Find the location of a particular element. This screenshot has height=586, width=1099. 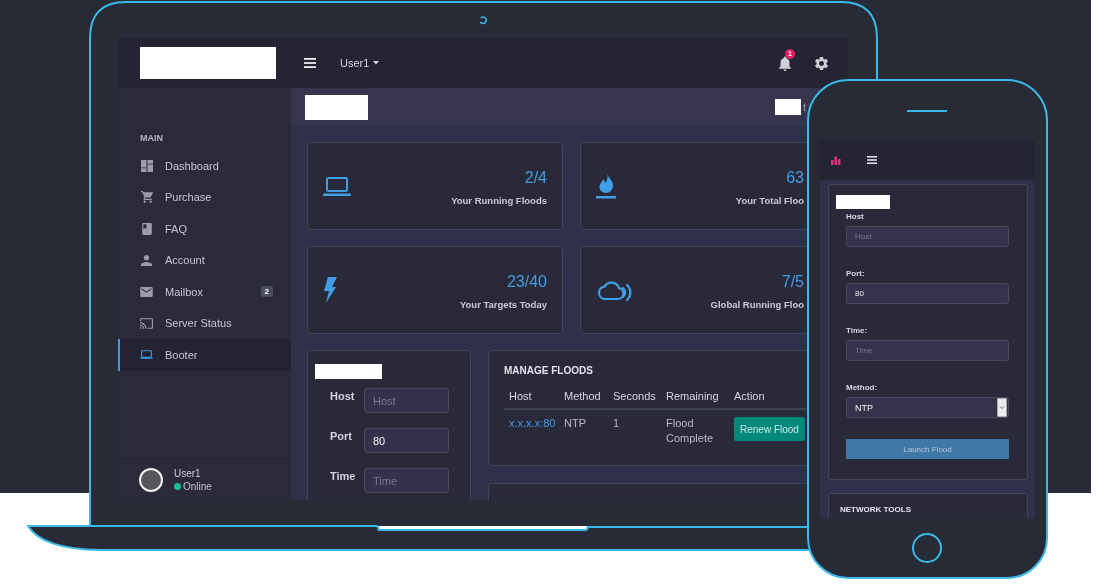

card-title: NETWORK TOOLS is located at coordinates (876, 510).